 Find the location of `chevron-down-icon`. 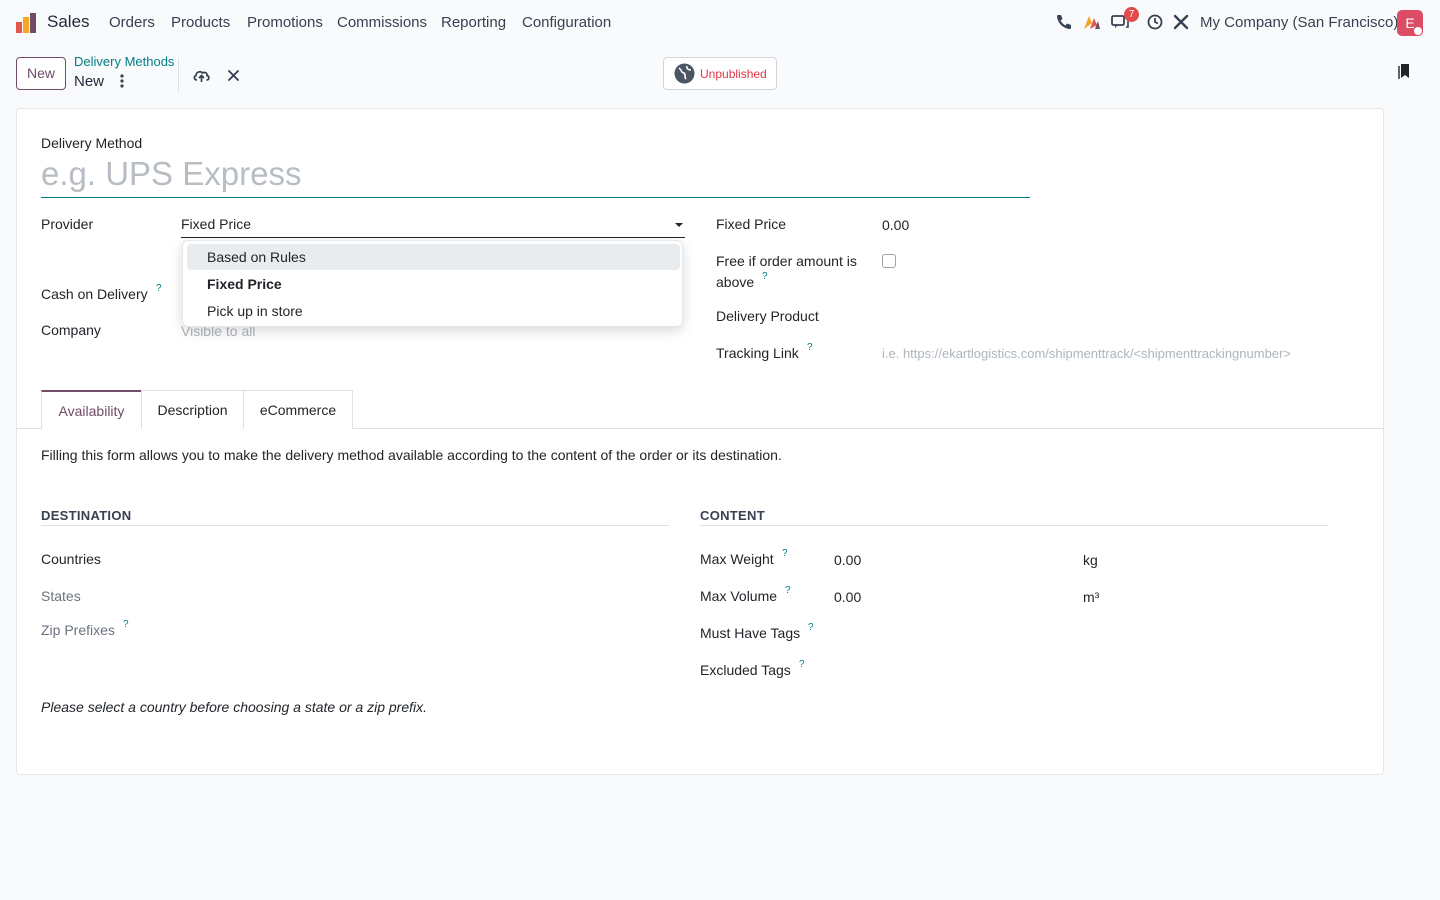

chevron-down-icon is located at coordinates (679, 225).